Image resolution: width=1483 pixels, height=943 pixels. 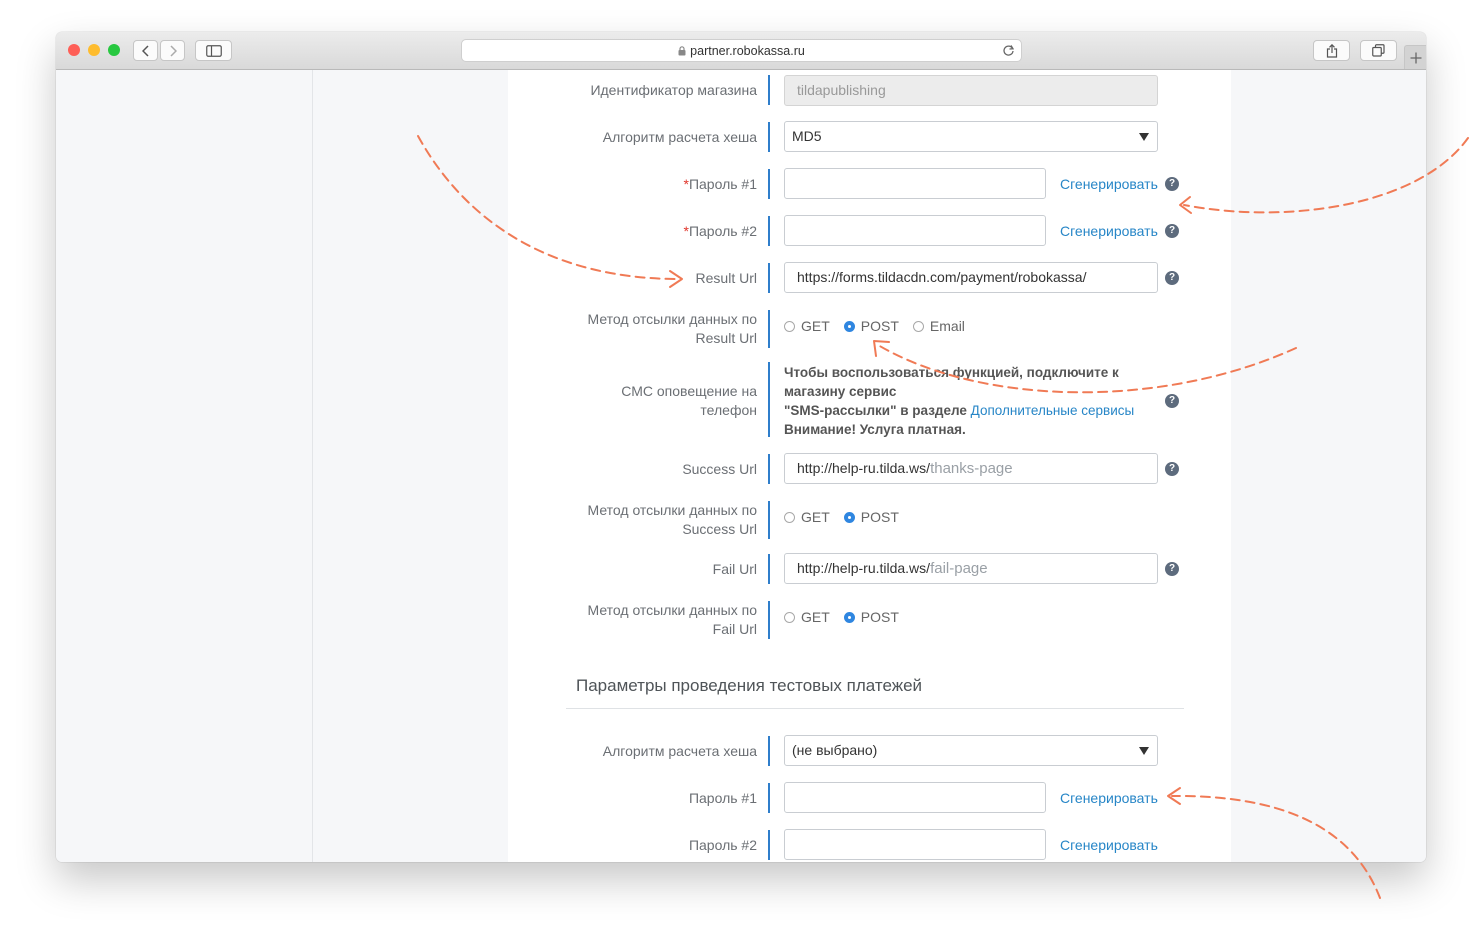 I want to click on new-tab-button, so click(x=1415, y=57).